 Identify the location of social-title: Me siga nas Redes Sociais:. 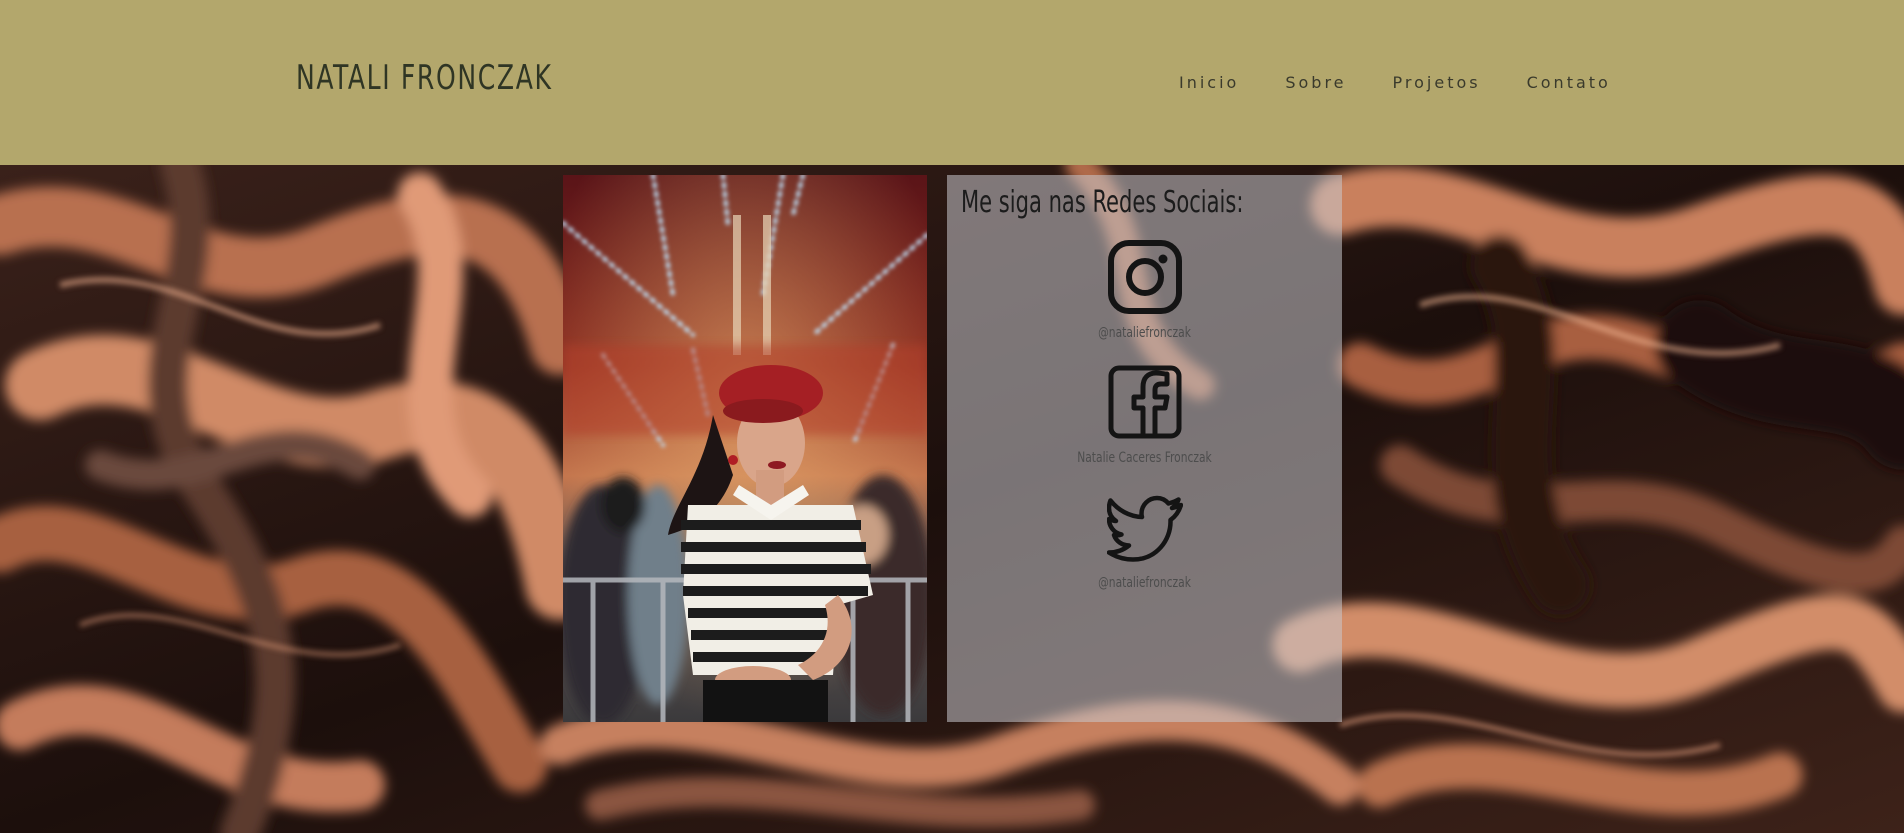
(1102, 202).